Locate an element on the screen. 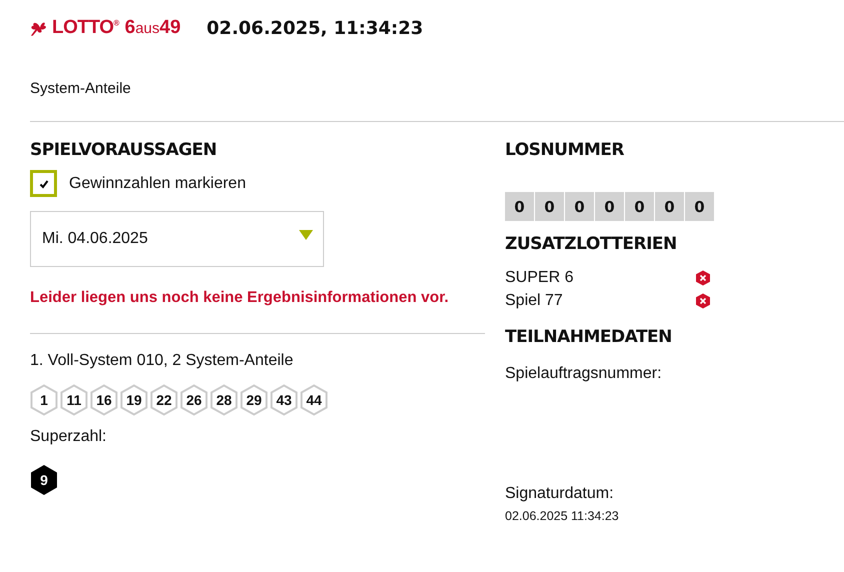 The height and width of the screenshot is (572, 844). page-subtitle: System-Anteile is located at coordinates (81, 88).